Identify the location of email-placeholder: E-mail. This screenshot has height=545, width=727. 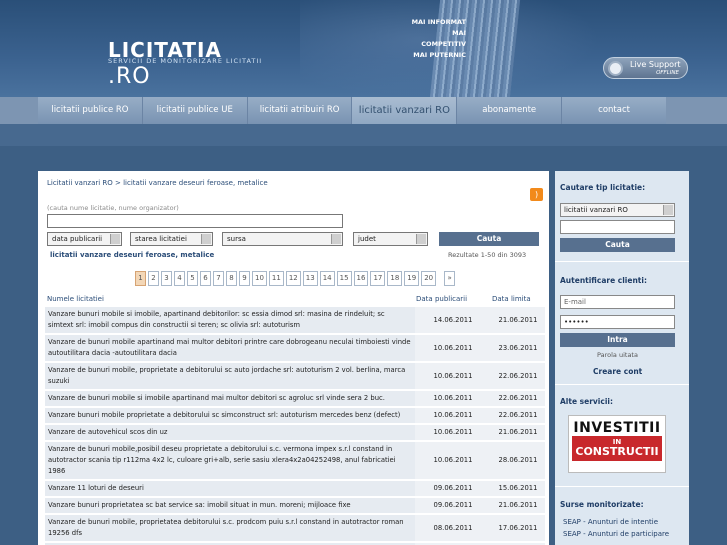
(575, 302).